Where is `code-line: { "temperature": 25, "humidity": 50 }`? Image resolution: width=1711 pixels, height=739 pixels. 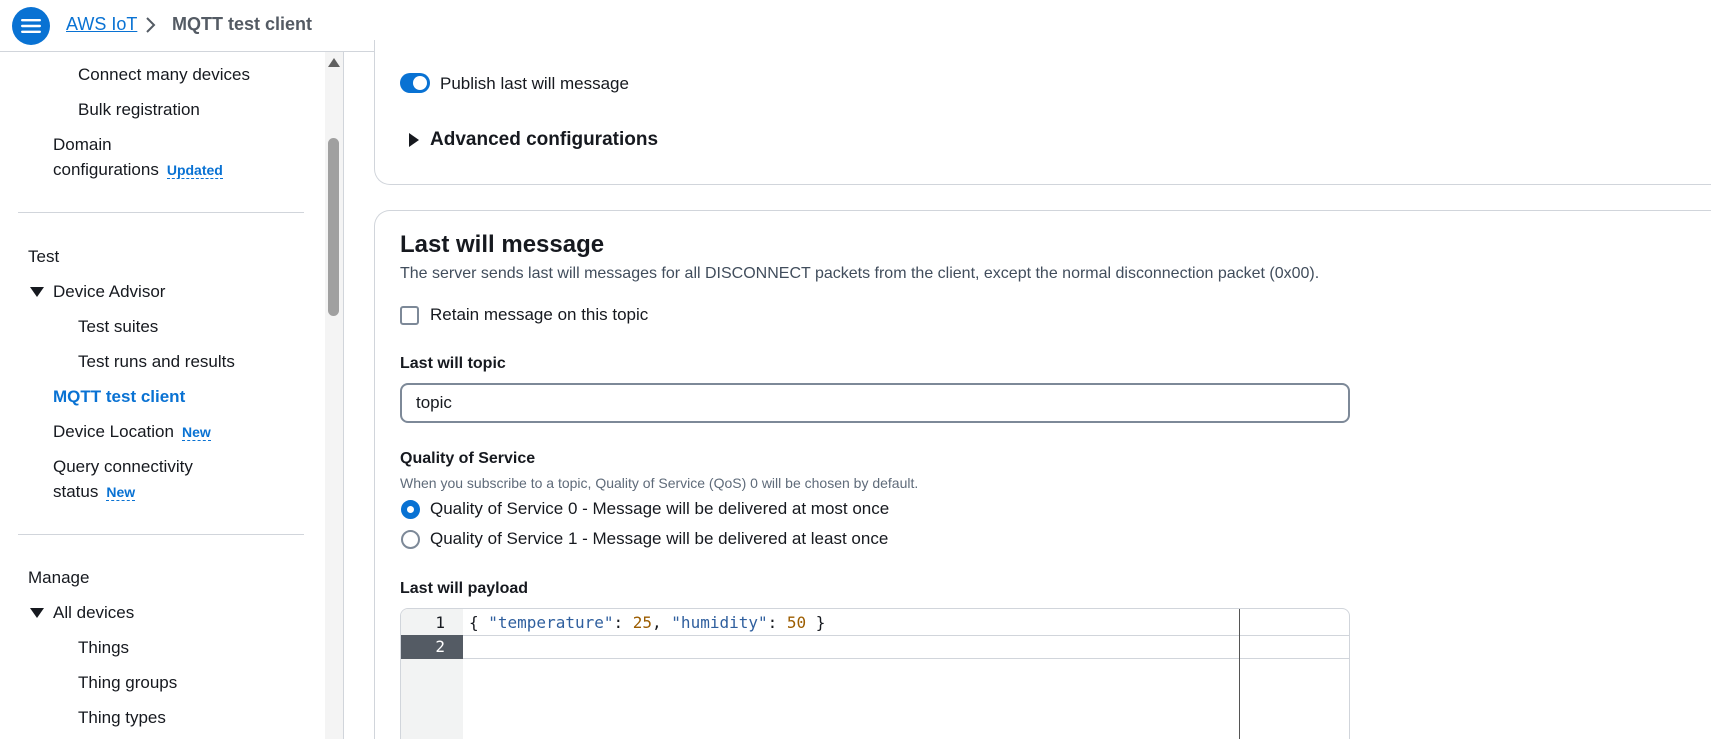
code-line: { "temperature": 25, "humidity": 50 } is located at coordinates (906, 623).